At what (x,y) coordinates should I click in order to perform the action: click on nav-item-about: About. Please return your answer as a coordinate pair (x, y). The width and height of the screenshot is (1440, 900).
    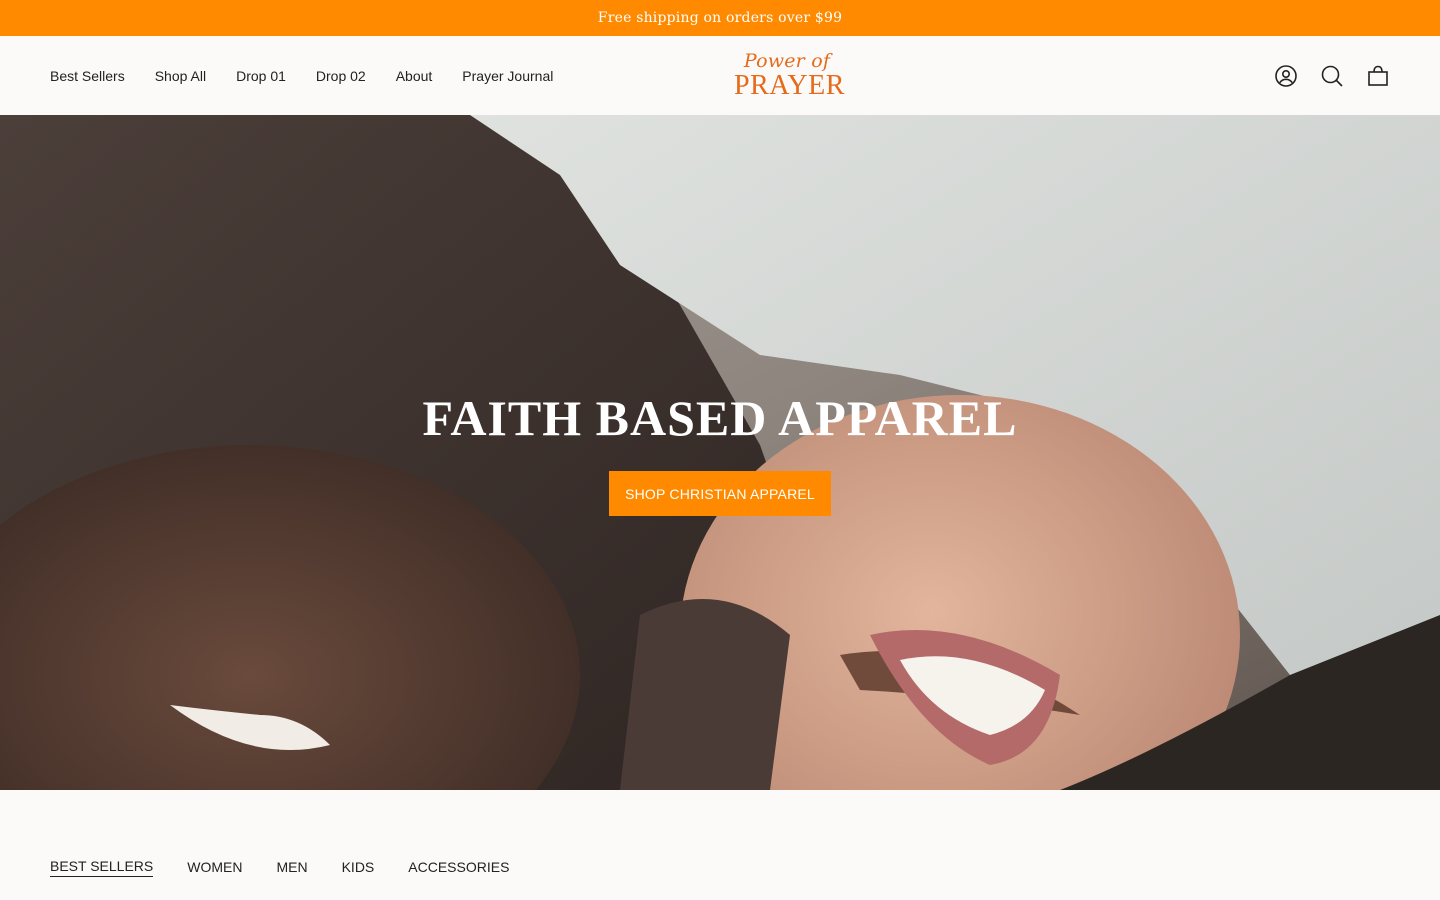
    Looking at the image, I should click on (414, 76).